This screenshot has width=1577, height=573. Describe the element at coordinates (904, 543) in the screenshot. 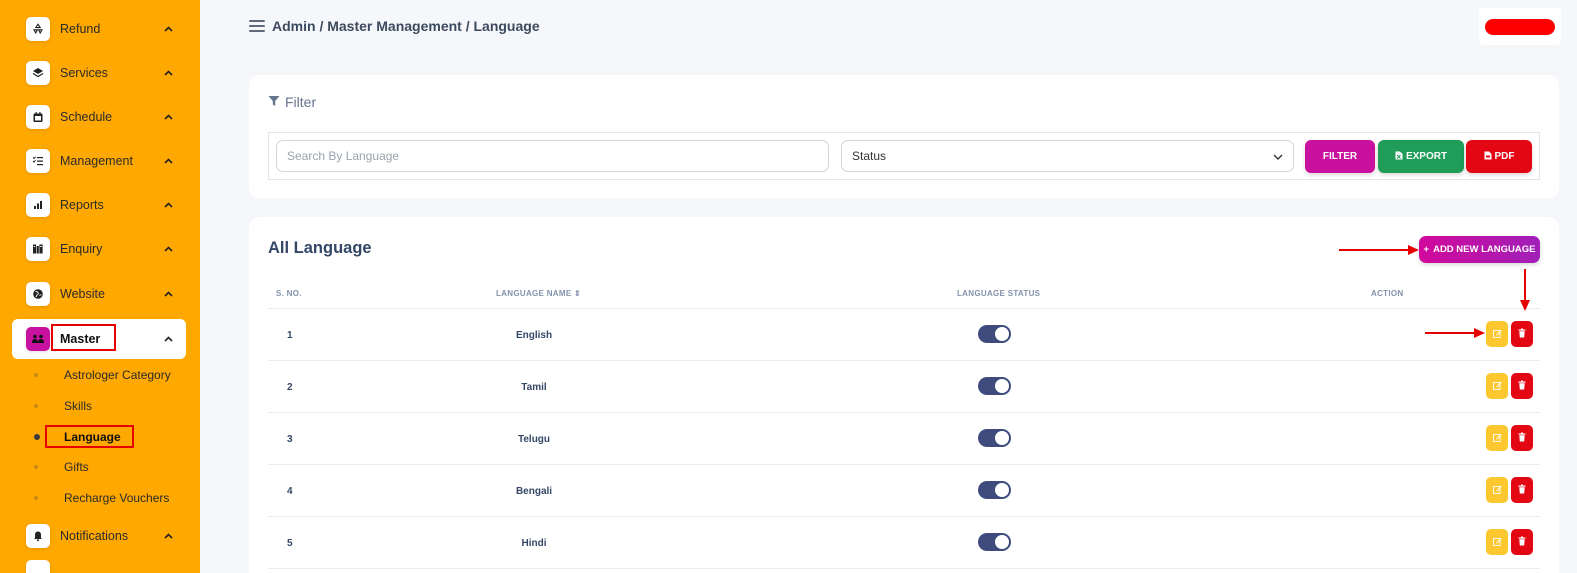

I see `table-row: 5 Hindi` at that location.